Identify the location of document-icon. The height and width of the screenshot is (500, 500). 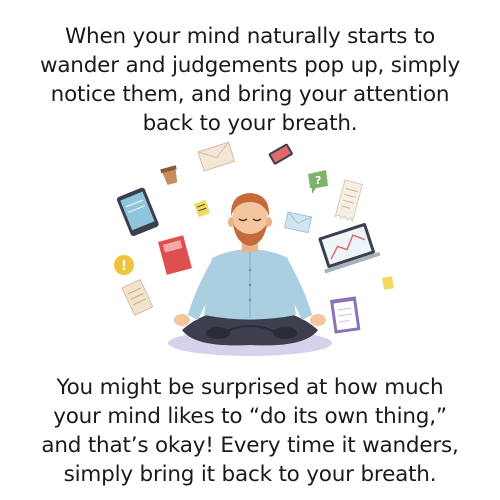
(137, 297).